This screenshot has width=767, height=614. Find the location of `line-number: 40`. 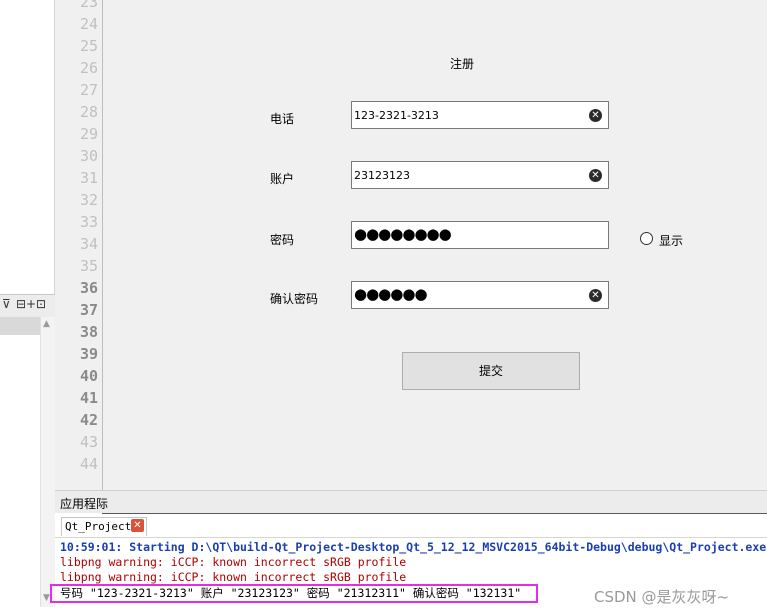

line-number: 40 is located at coordinates (88, 376).